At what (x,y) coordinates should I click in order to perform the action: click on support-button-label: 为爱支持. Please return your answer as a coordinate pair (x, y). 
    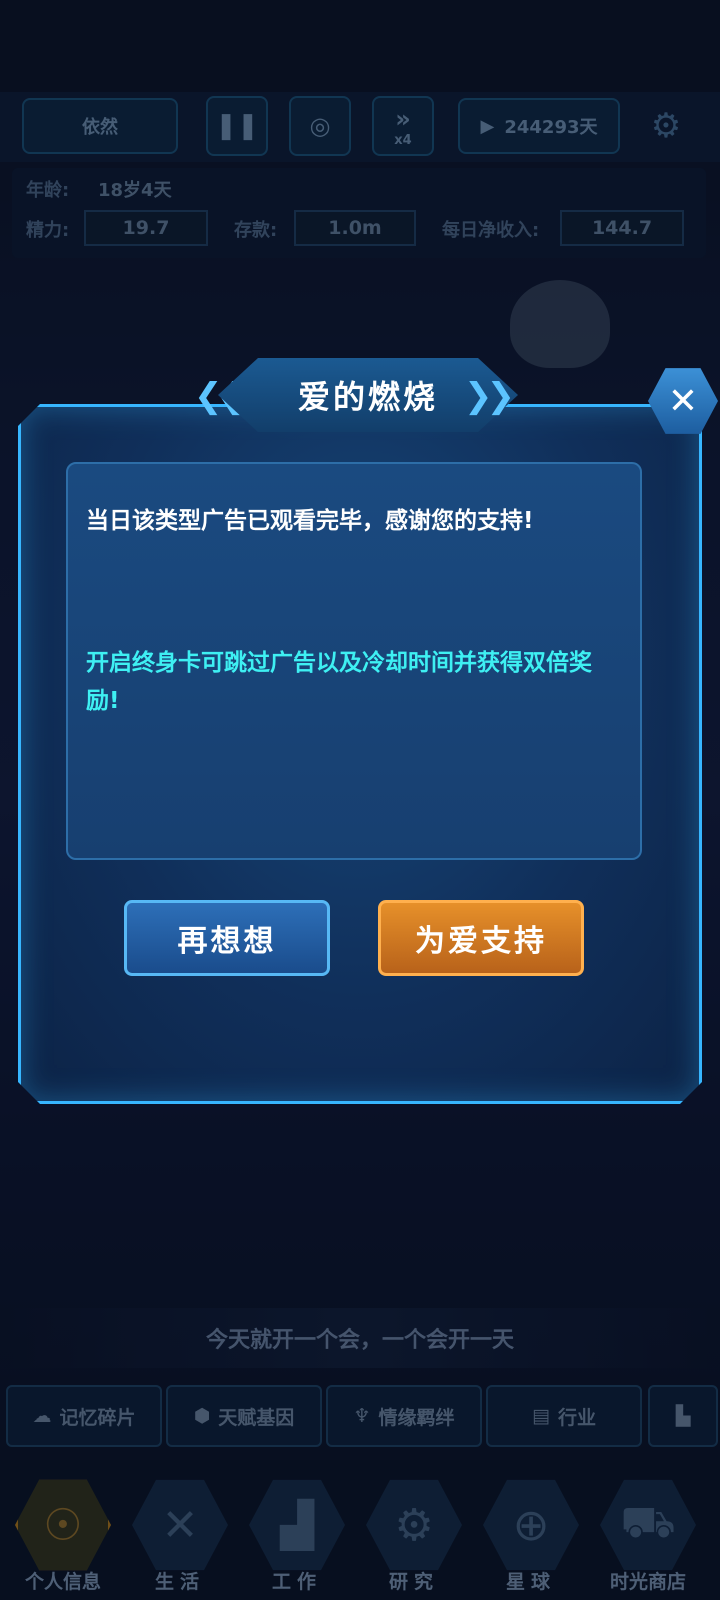
    Looking at the image, I should click on (481, 941).